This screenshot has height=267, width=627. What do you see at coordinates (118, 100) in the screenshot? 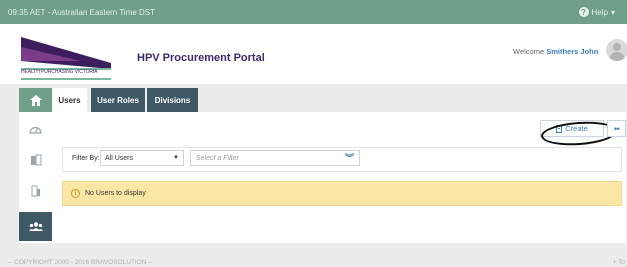
I see `tab-user-roles: User Roles` at bounding box center [118, 100].